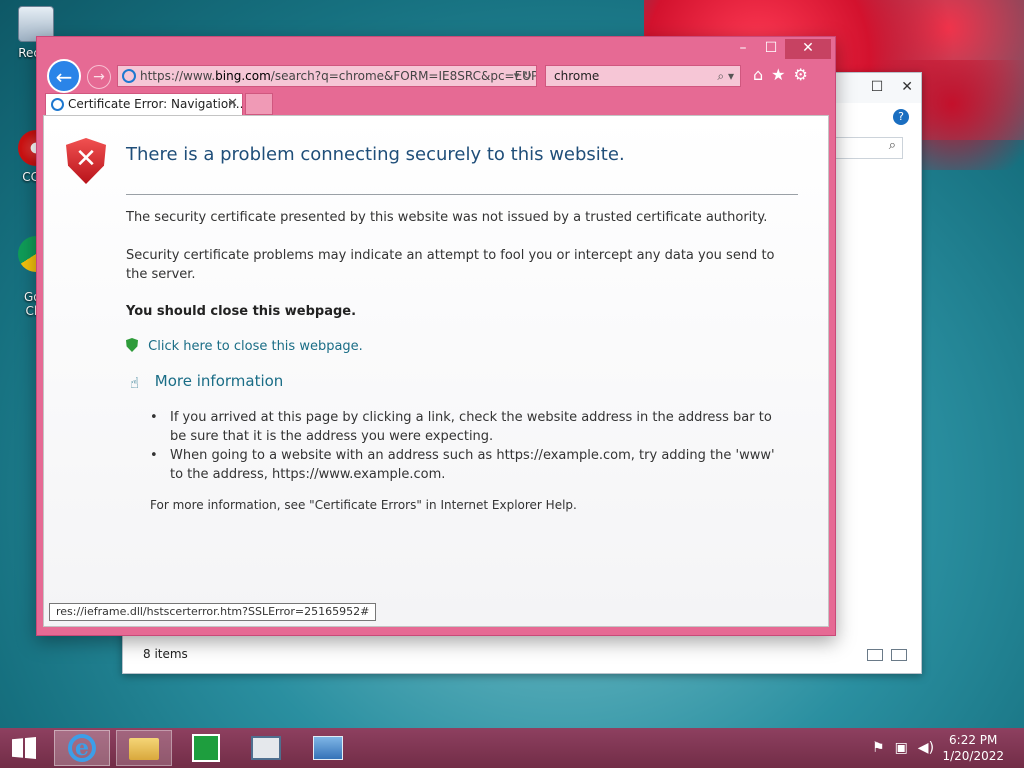 This screenshot has height=768, width=1024. Describe the element at coordinates (887, 655) in the screenshot. I see `explorer-view-toggles` at that location.